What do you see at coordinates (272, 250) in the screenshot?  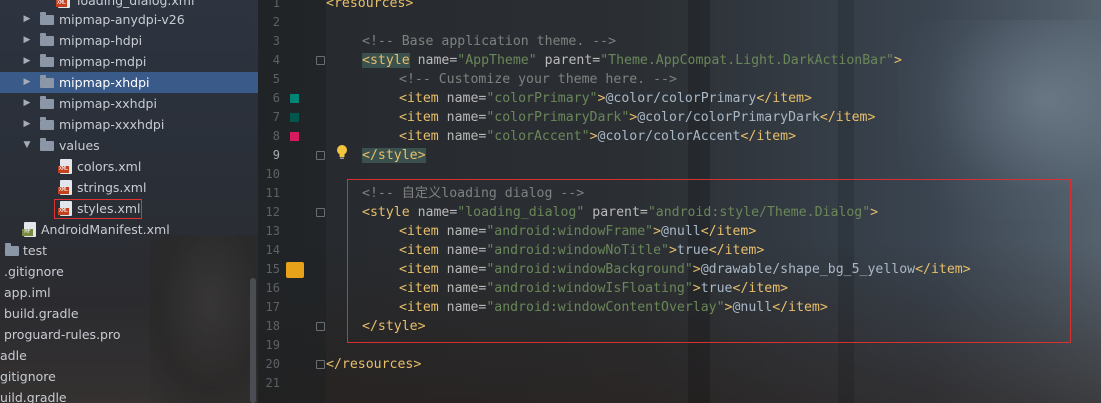 I see `line-number: 14` at bounding box center [272, 250].